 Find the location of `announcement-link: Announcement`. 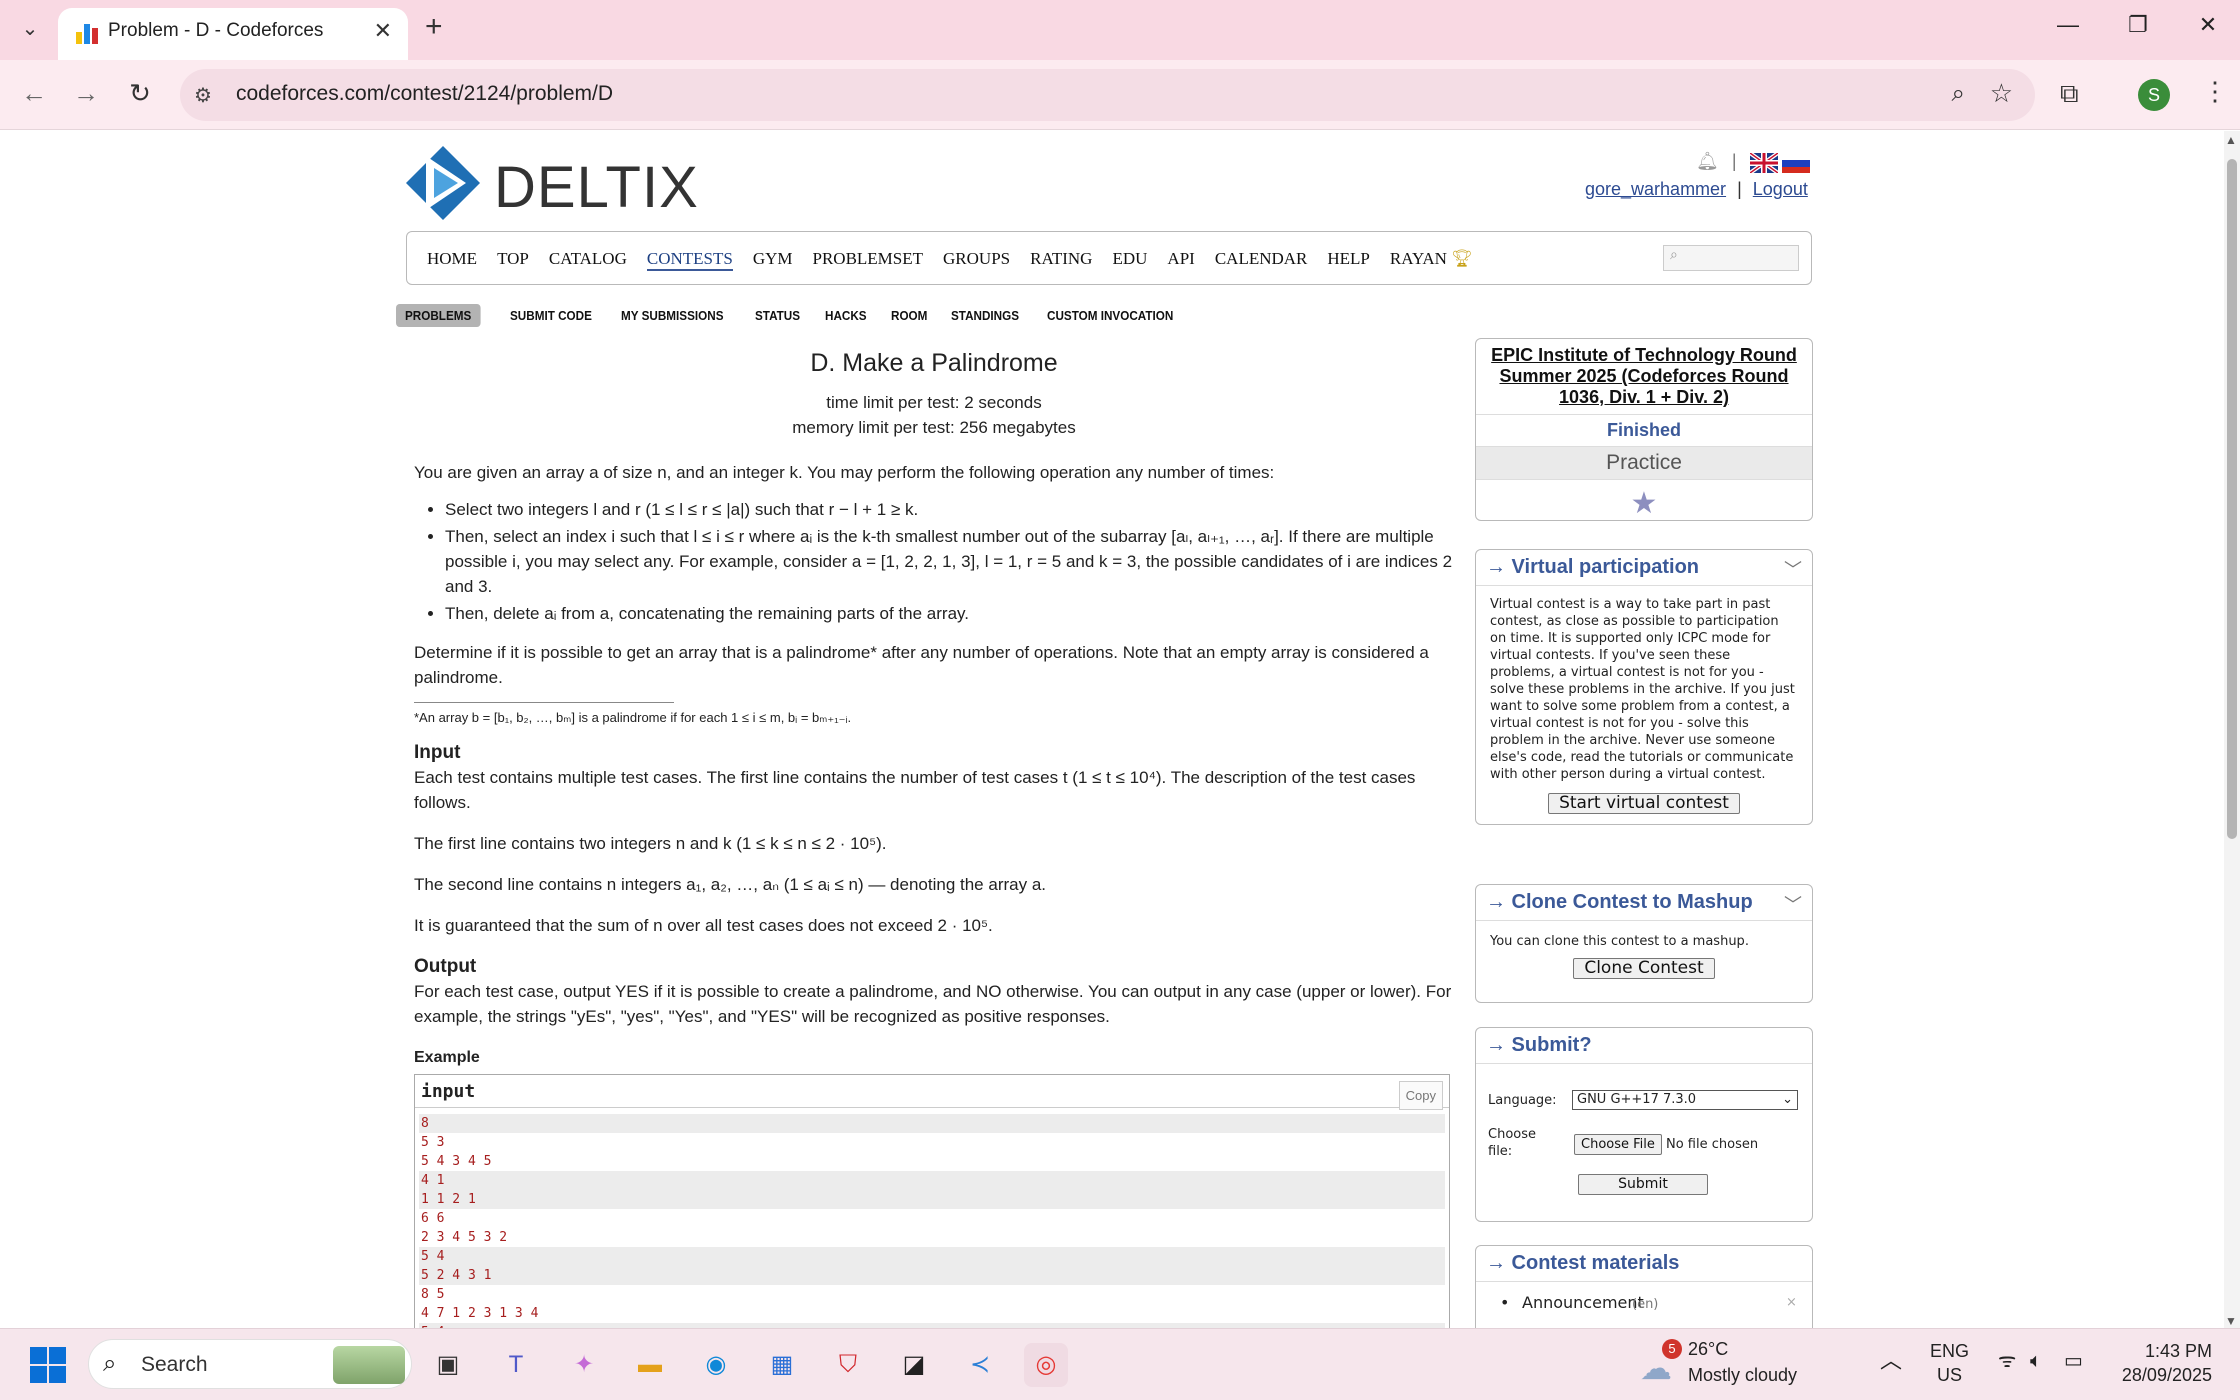

announcement-link: Announcement is located at coordinates (1583, 1302).